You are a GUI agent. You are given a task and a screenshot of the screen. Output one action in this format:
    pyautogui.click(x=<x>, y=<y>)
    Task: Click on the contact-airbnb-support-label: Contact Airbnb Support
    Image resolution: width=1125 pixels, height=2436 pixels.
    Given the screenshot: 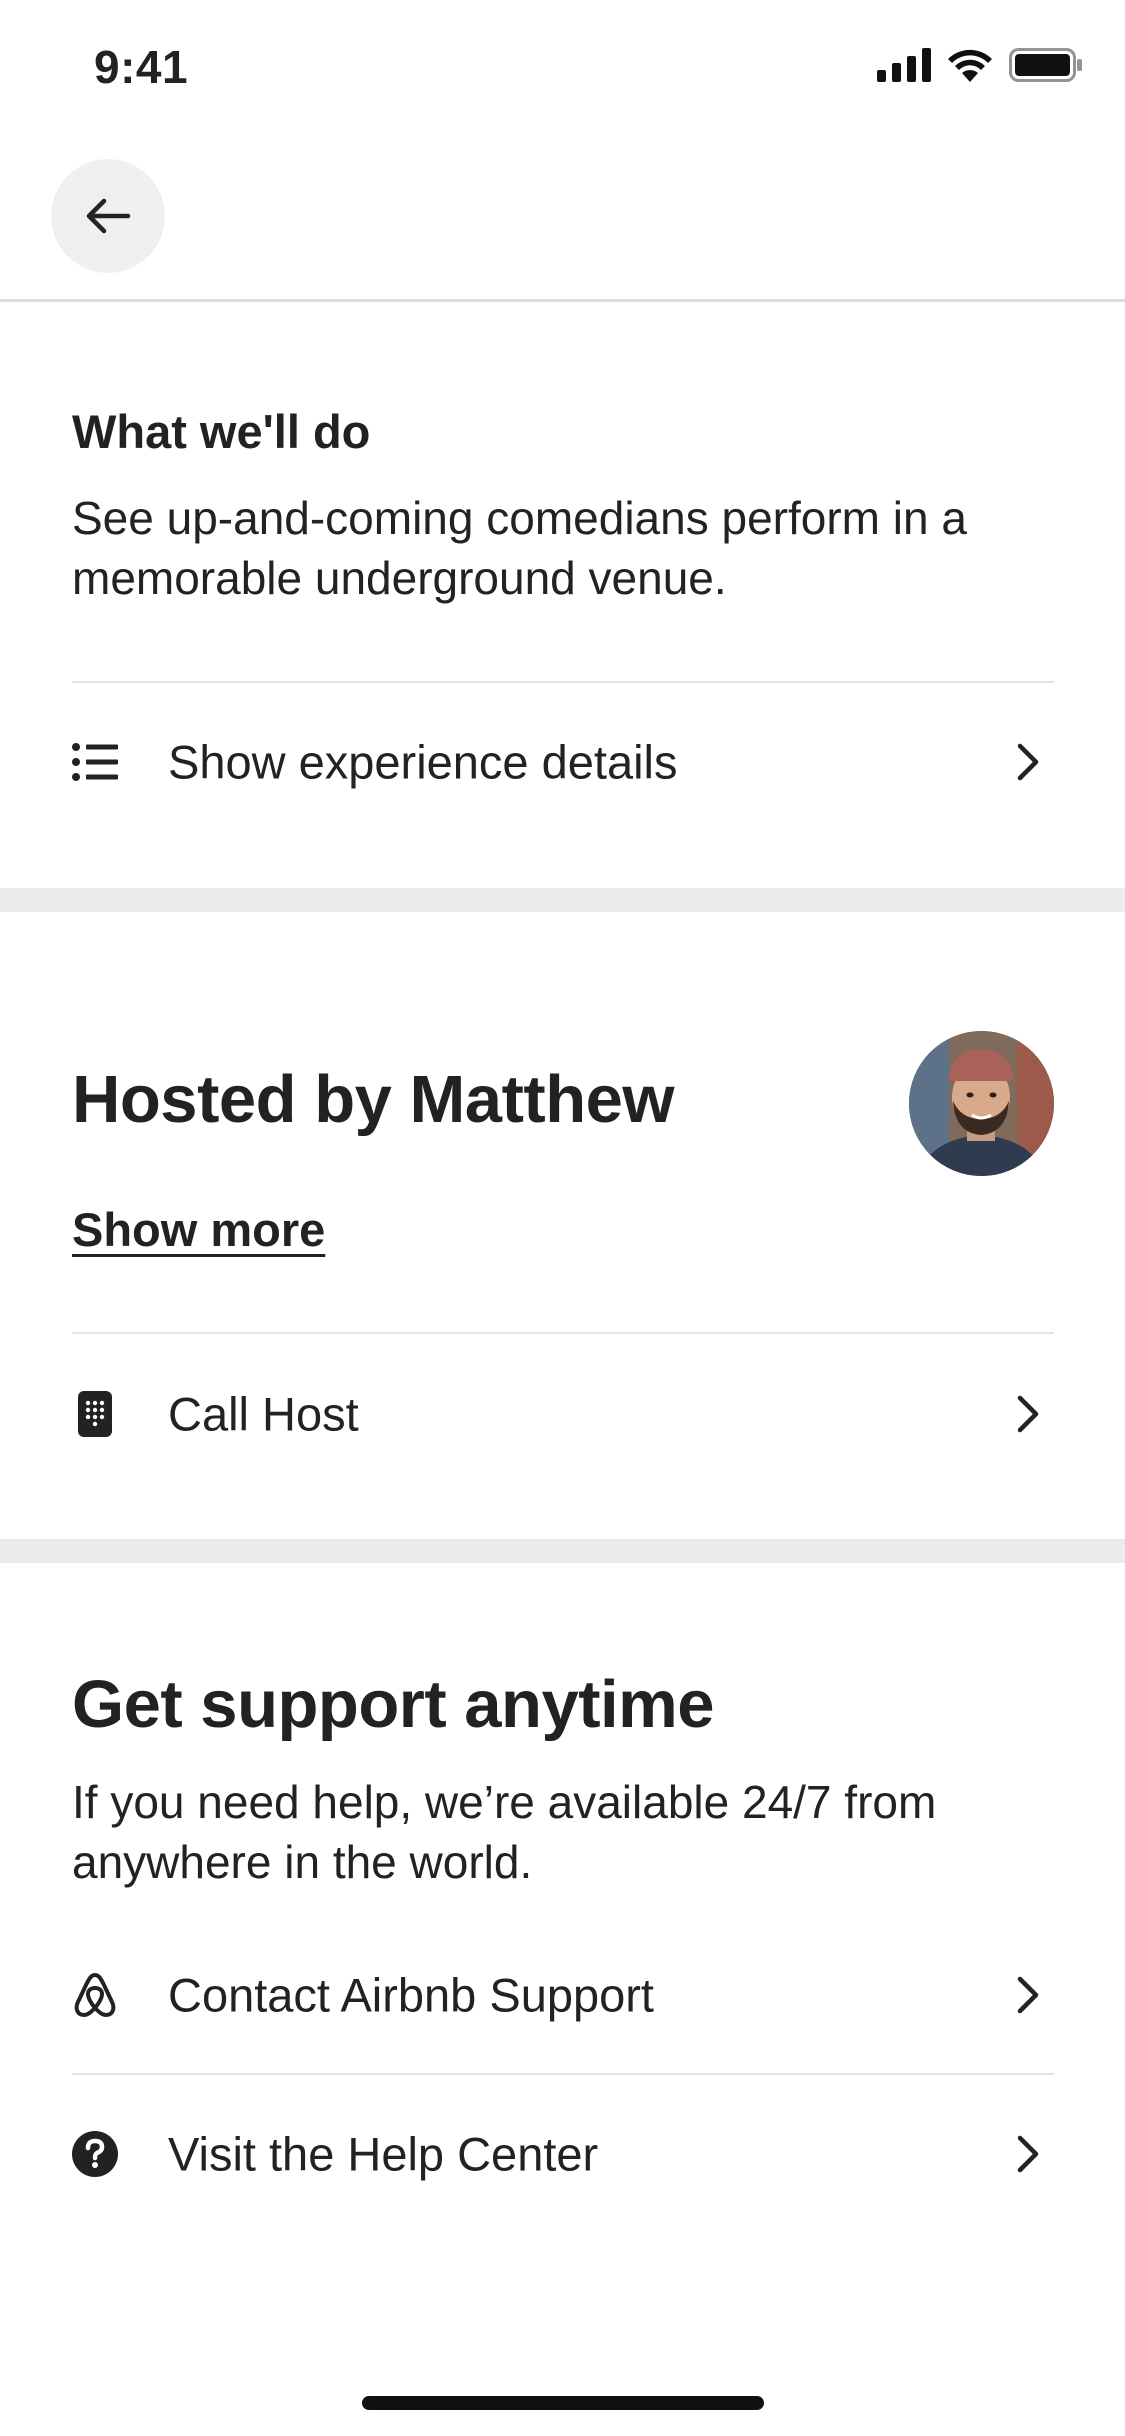 What is the action you would take?
    pyautogui.click(x=411, y=1995)
    